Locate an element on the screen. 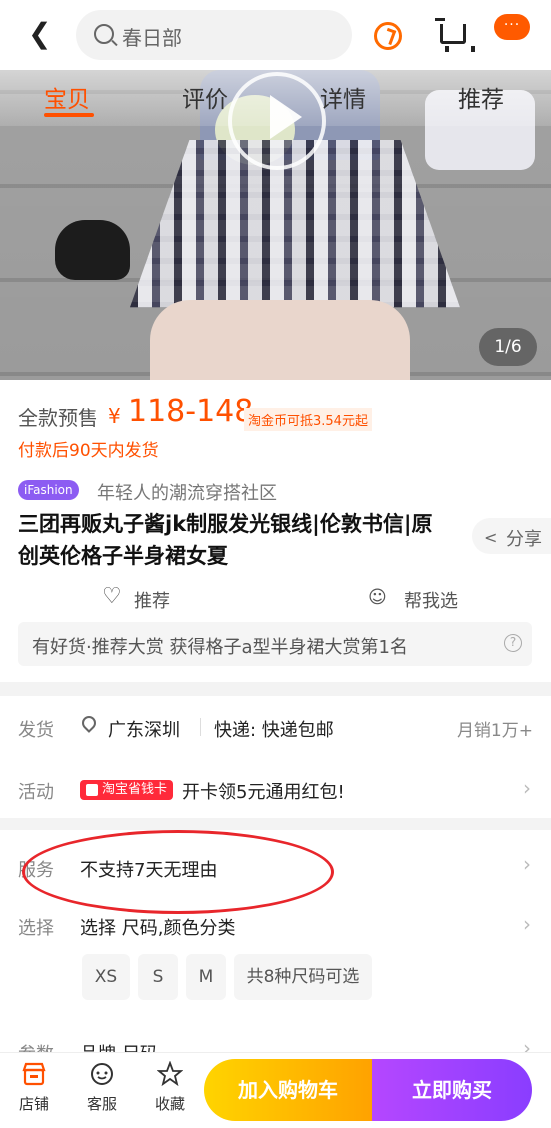 This screenshot has width=551, height=1128. top-bar: ❮ 春日部 ··· is located at coordinates (275, 35).